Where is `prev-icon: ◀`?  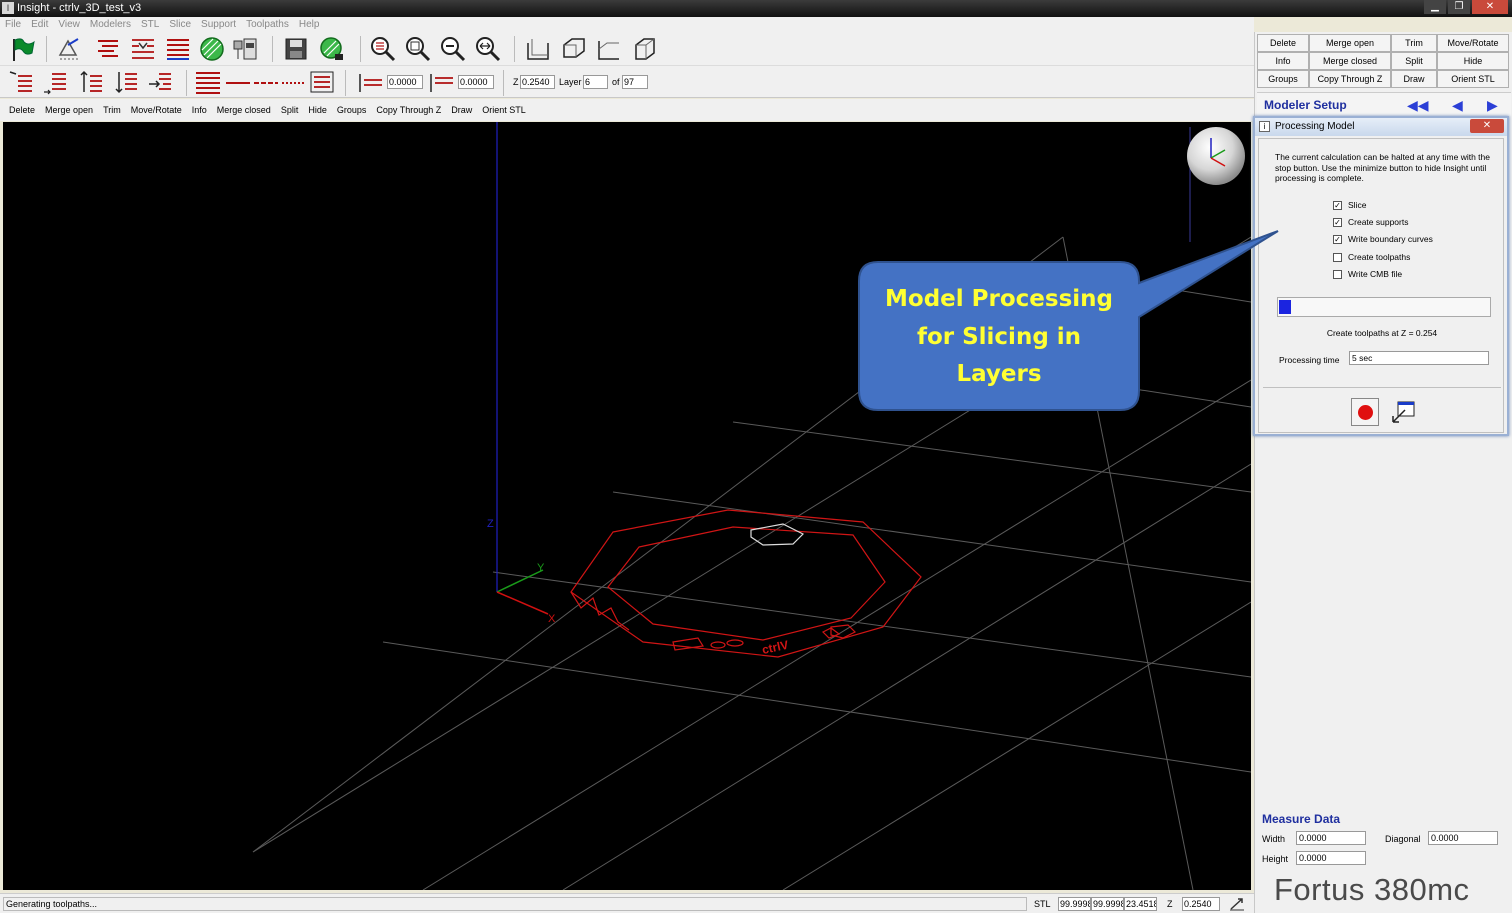 prev-icon: ◀ is located at coordinates (1457, 105).